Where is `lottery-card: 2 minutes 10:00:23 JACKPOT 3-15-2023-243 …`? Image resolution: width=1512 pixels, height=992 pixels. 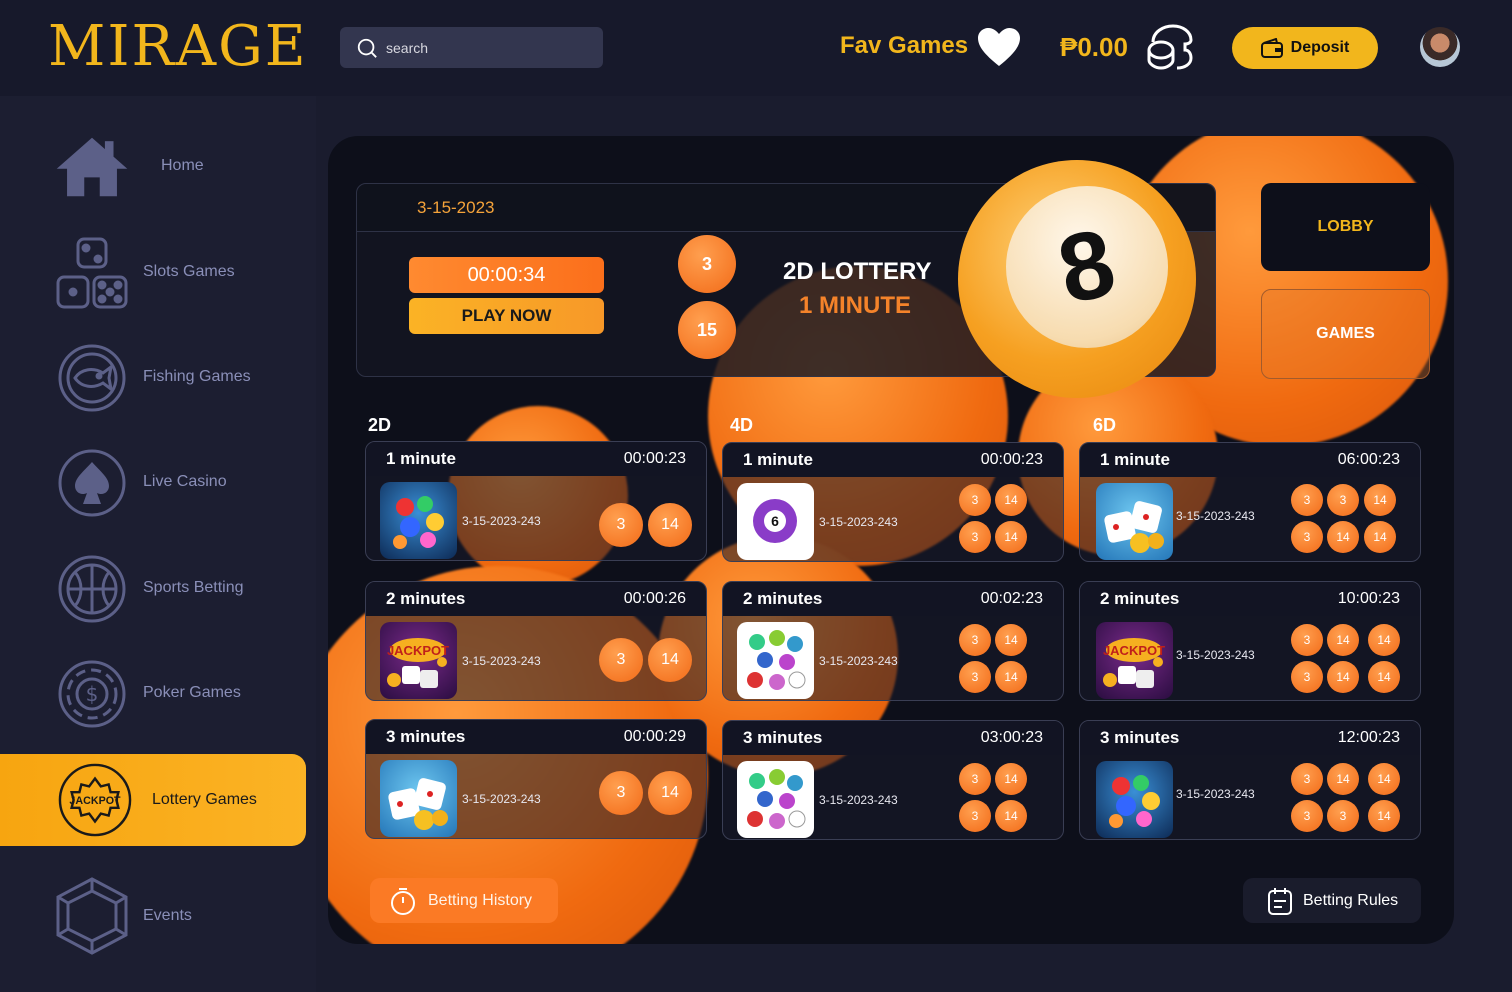
lottery-card: 2 minutes 10:00:23 JACKPOT 3-15-2023-243 … is located at coordinates (1250, 641).